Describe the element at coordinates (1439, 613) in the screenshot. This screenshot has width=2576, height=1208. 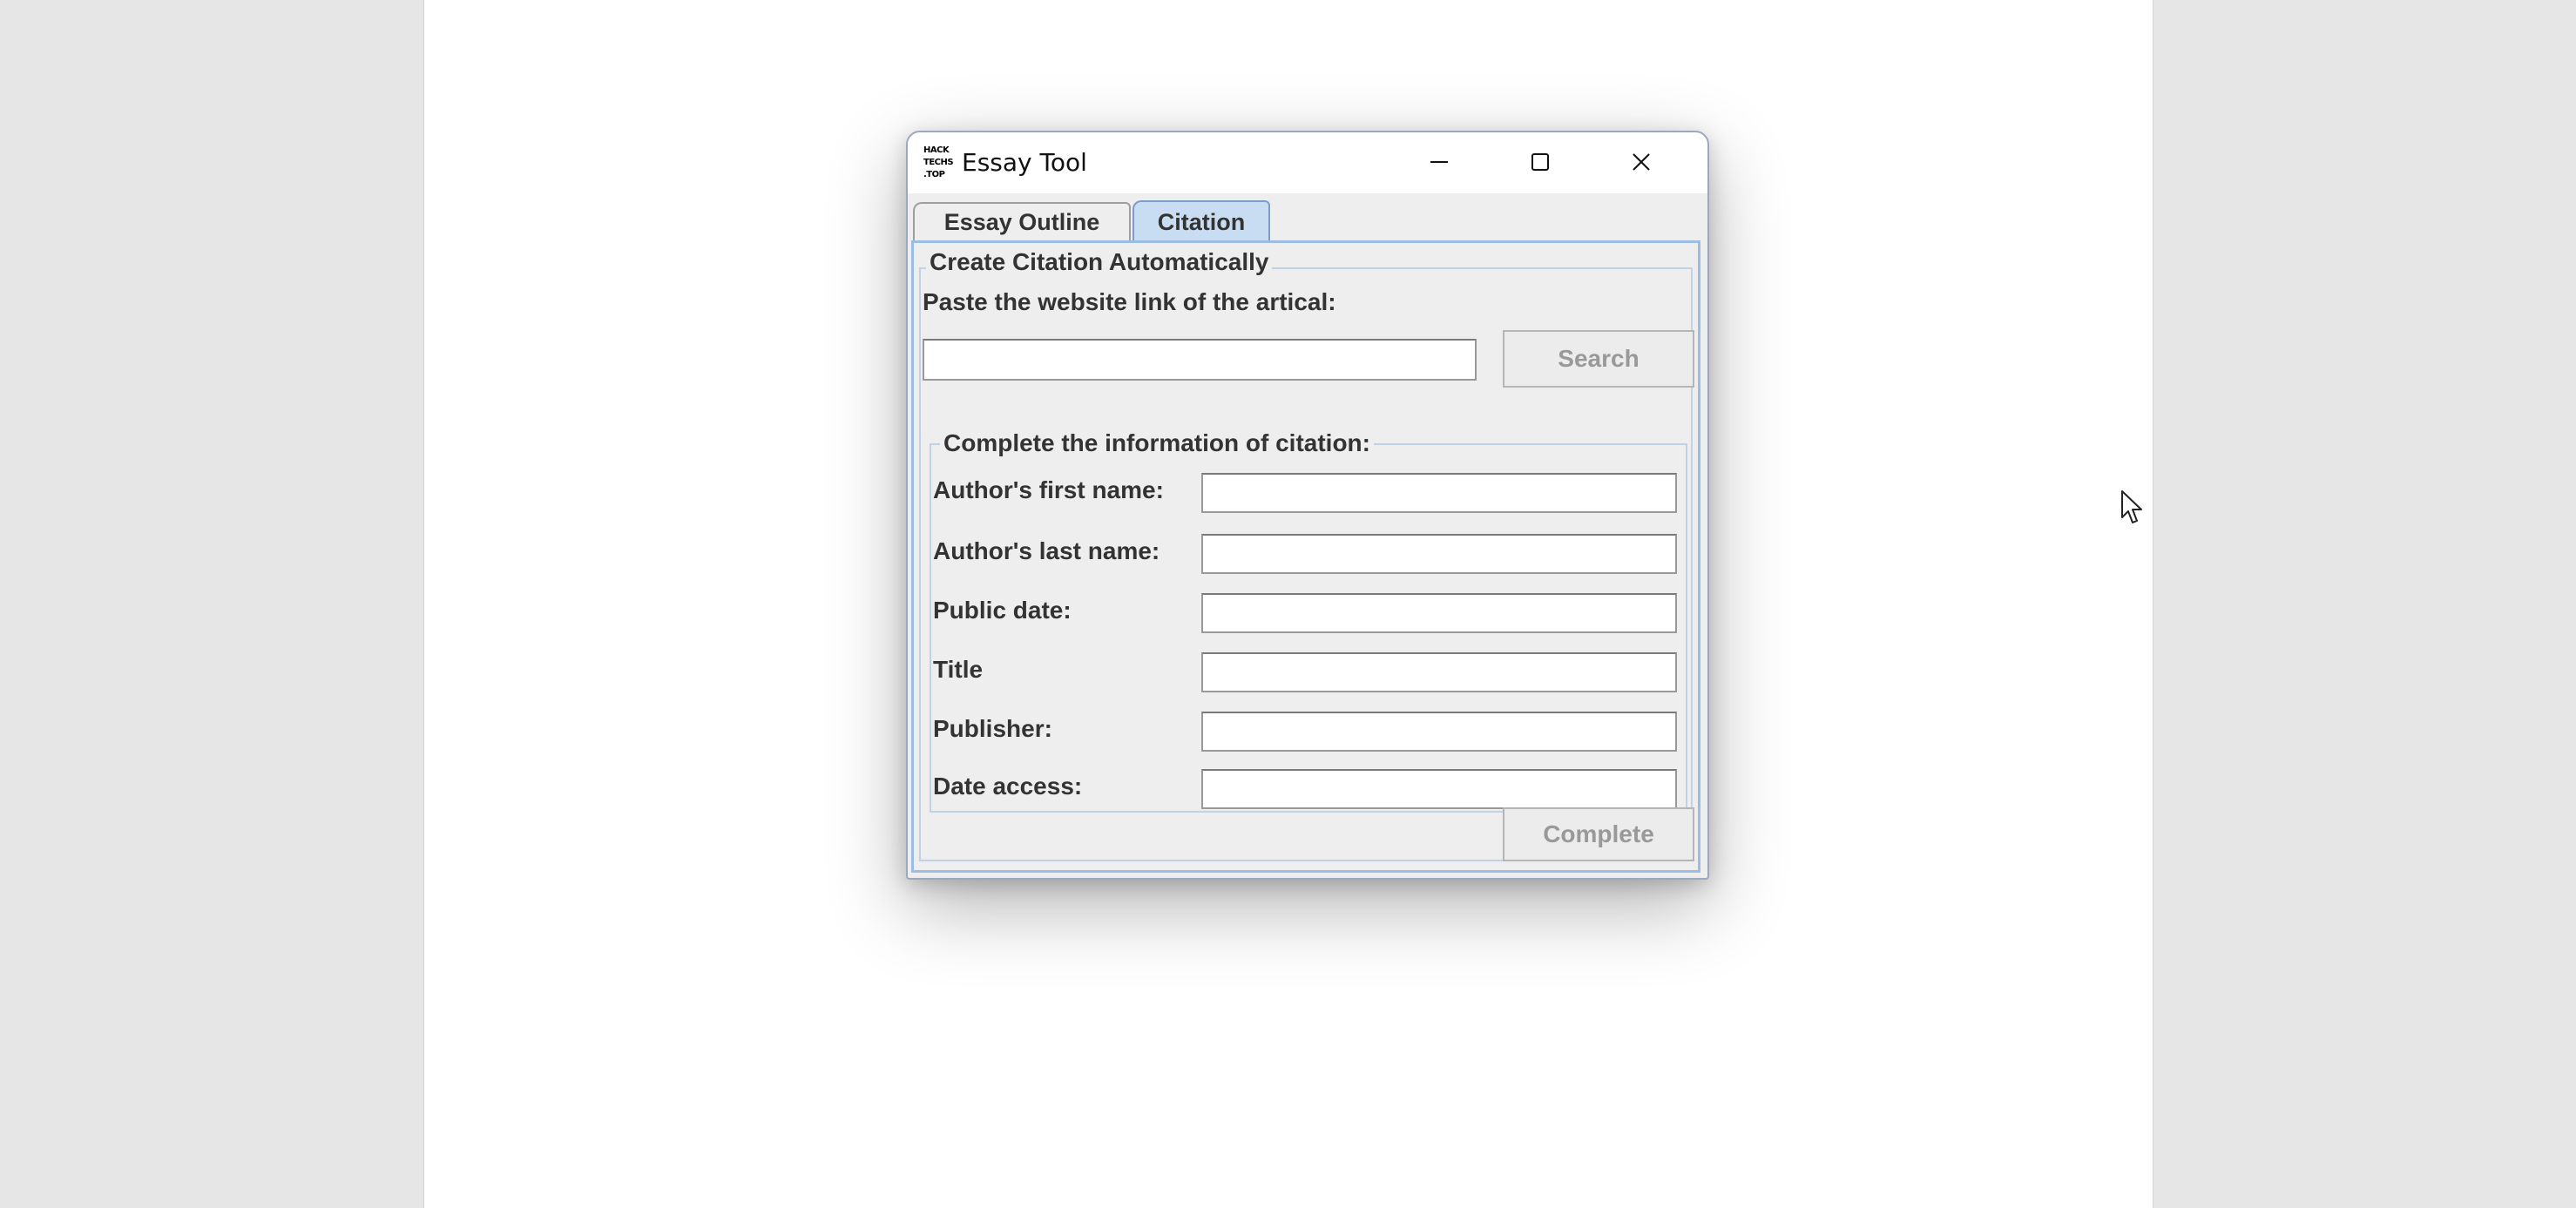
I see `public-date-field` at that location.